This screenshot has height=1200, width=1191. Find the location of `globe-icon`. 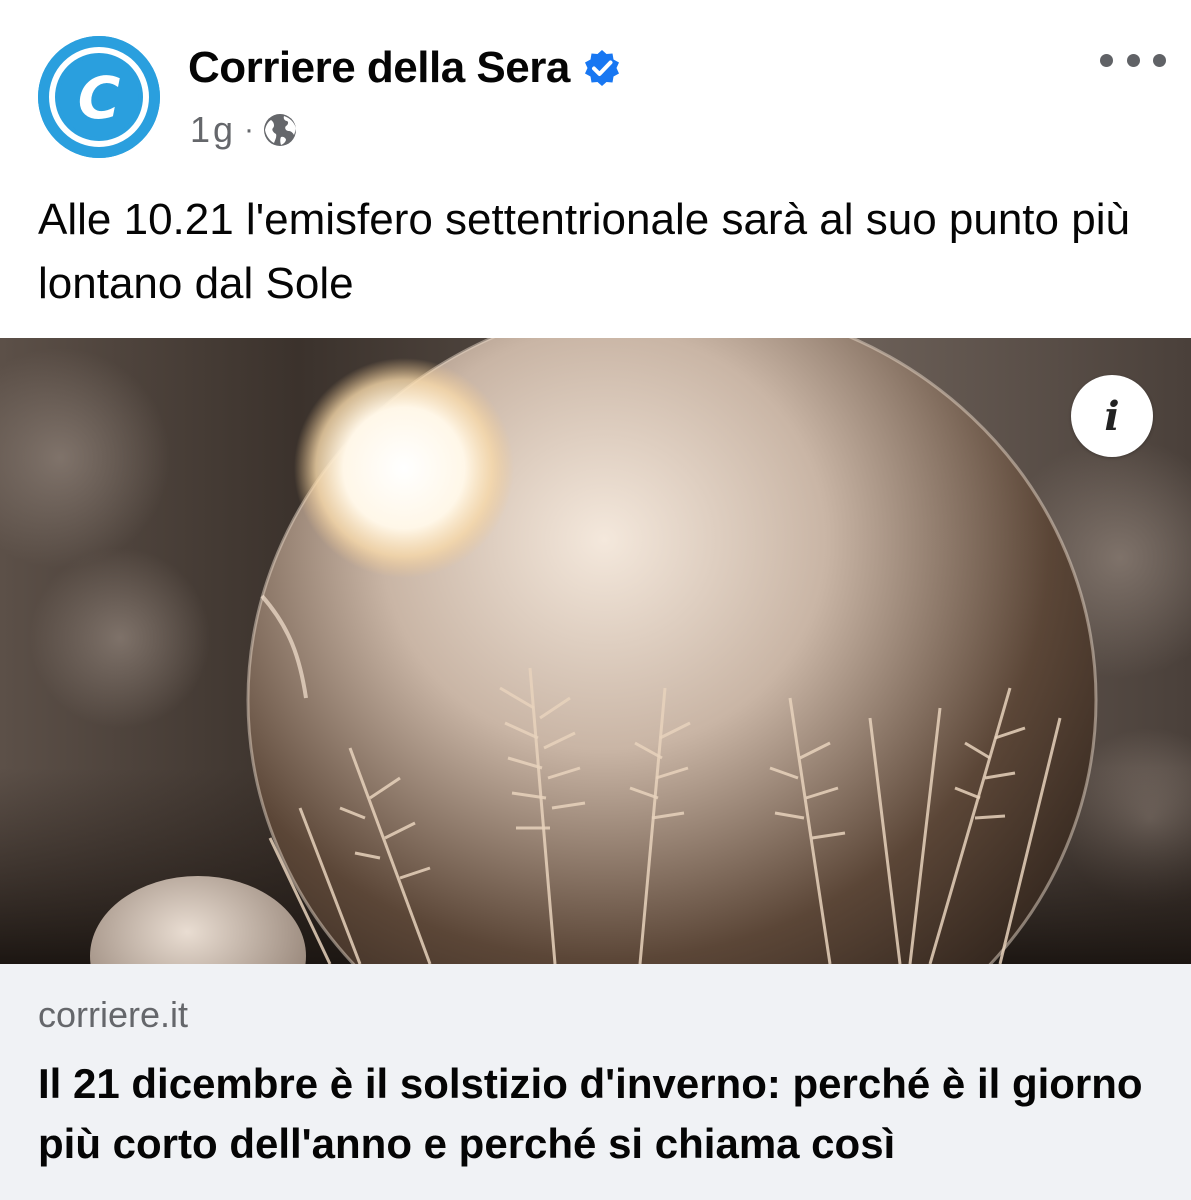

globe-icon is located at coordinates (280, 130).